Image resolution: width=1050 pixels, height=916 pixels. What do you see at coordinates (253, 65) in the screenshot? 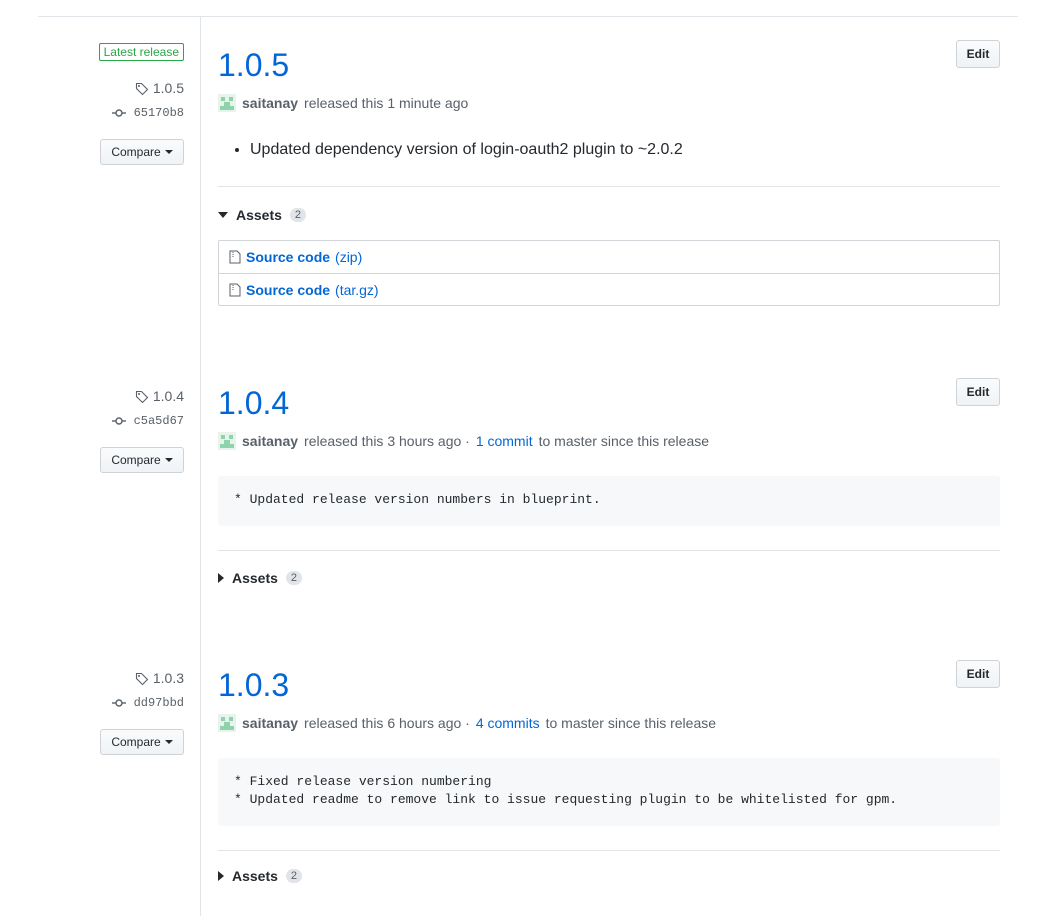
I see `release-title: 1.0.5` at bounding box center [253, 65].